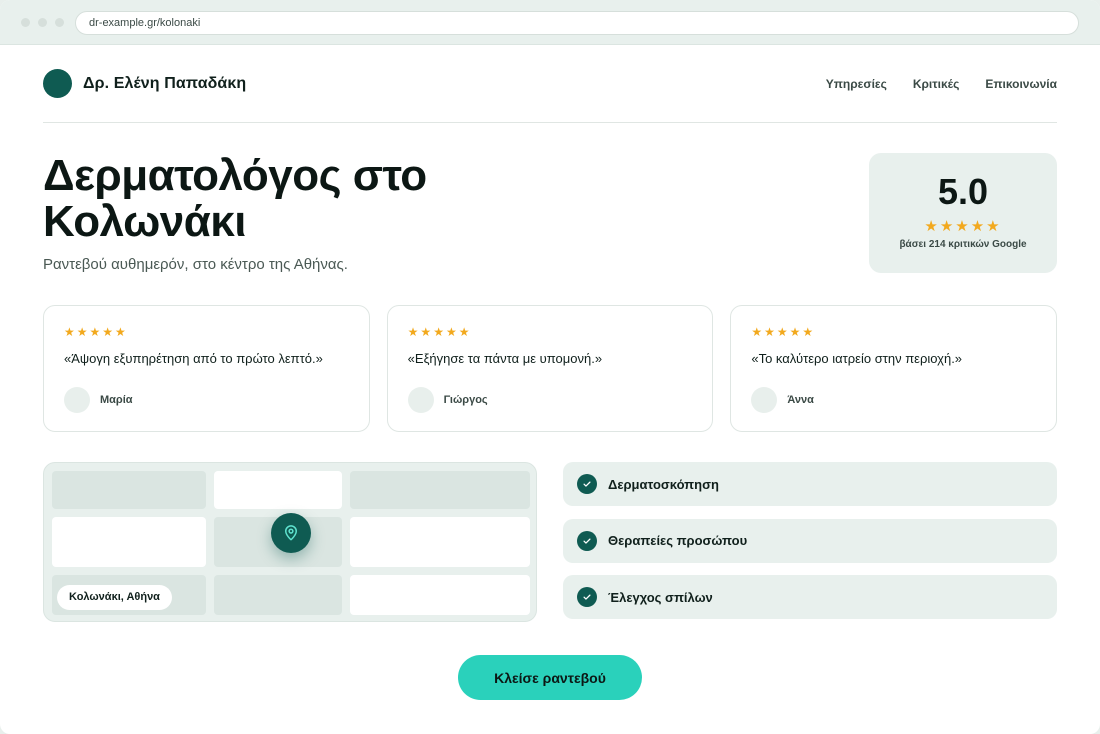 This screenshot has width=1100, height=734. What do you see at coordinates (856, 84) in the screenshot?
I see `nav-link-services: Υπηρεσίες` at bounding box center [856, 84].